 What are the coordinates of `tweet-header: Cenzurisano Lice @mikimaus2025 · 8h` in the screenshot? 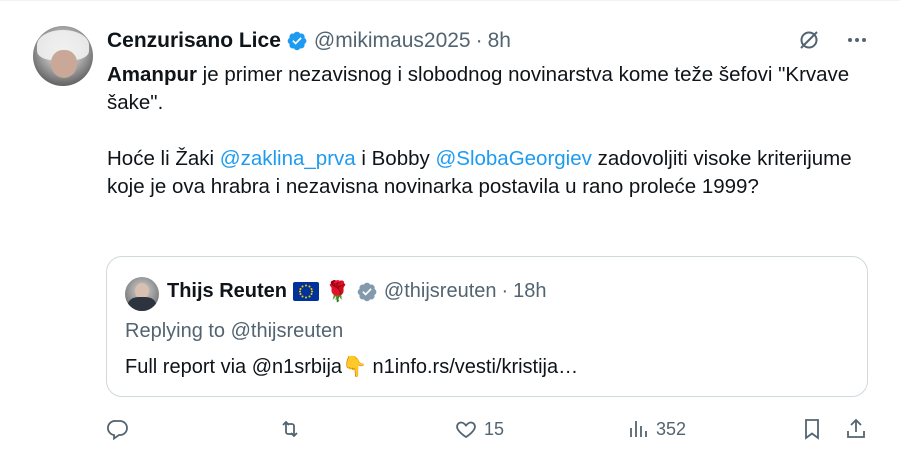 It's located at (309, 41).